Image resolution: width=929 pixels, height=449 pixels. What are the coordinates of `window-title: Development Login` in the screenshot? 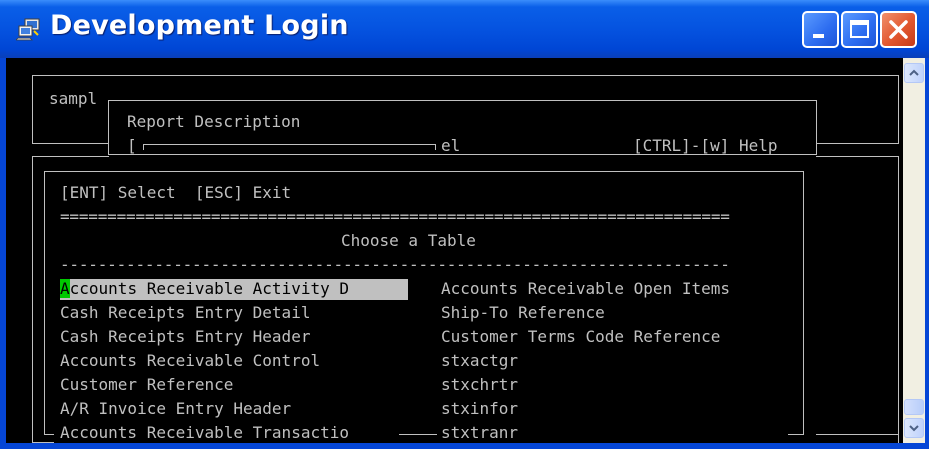 It's located at (199, 25).